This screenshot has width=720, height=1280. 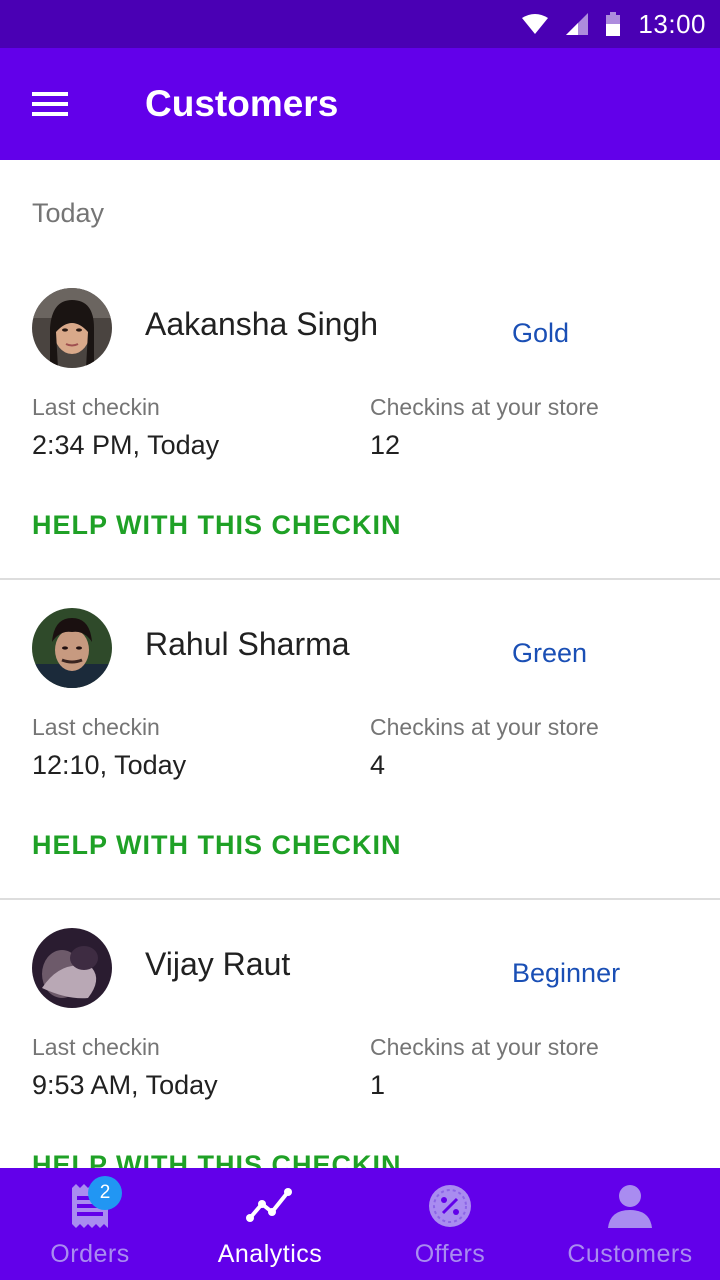 What do you see at coordinates (630, 1254) in the screenshot?
I see `nav-label: Customers` at bounding box center [630, 1254].